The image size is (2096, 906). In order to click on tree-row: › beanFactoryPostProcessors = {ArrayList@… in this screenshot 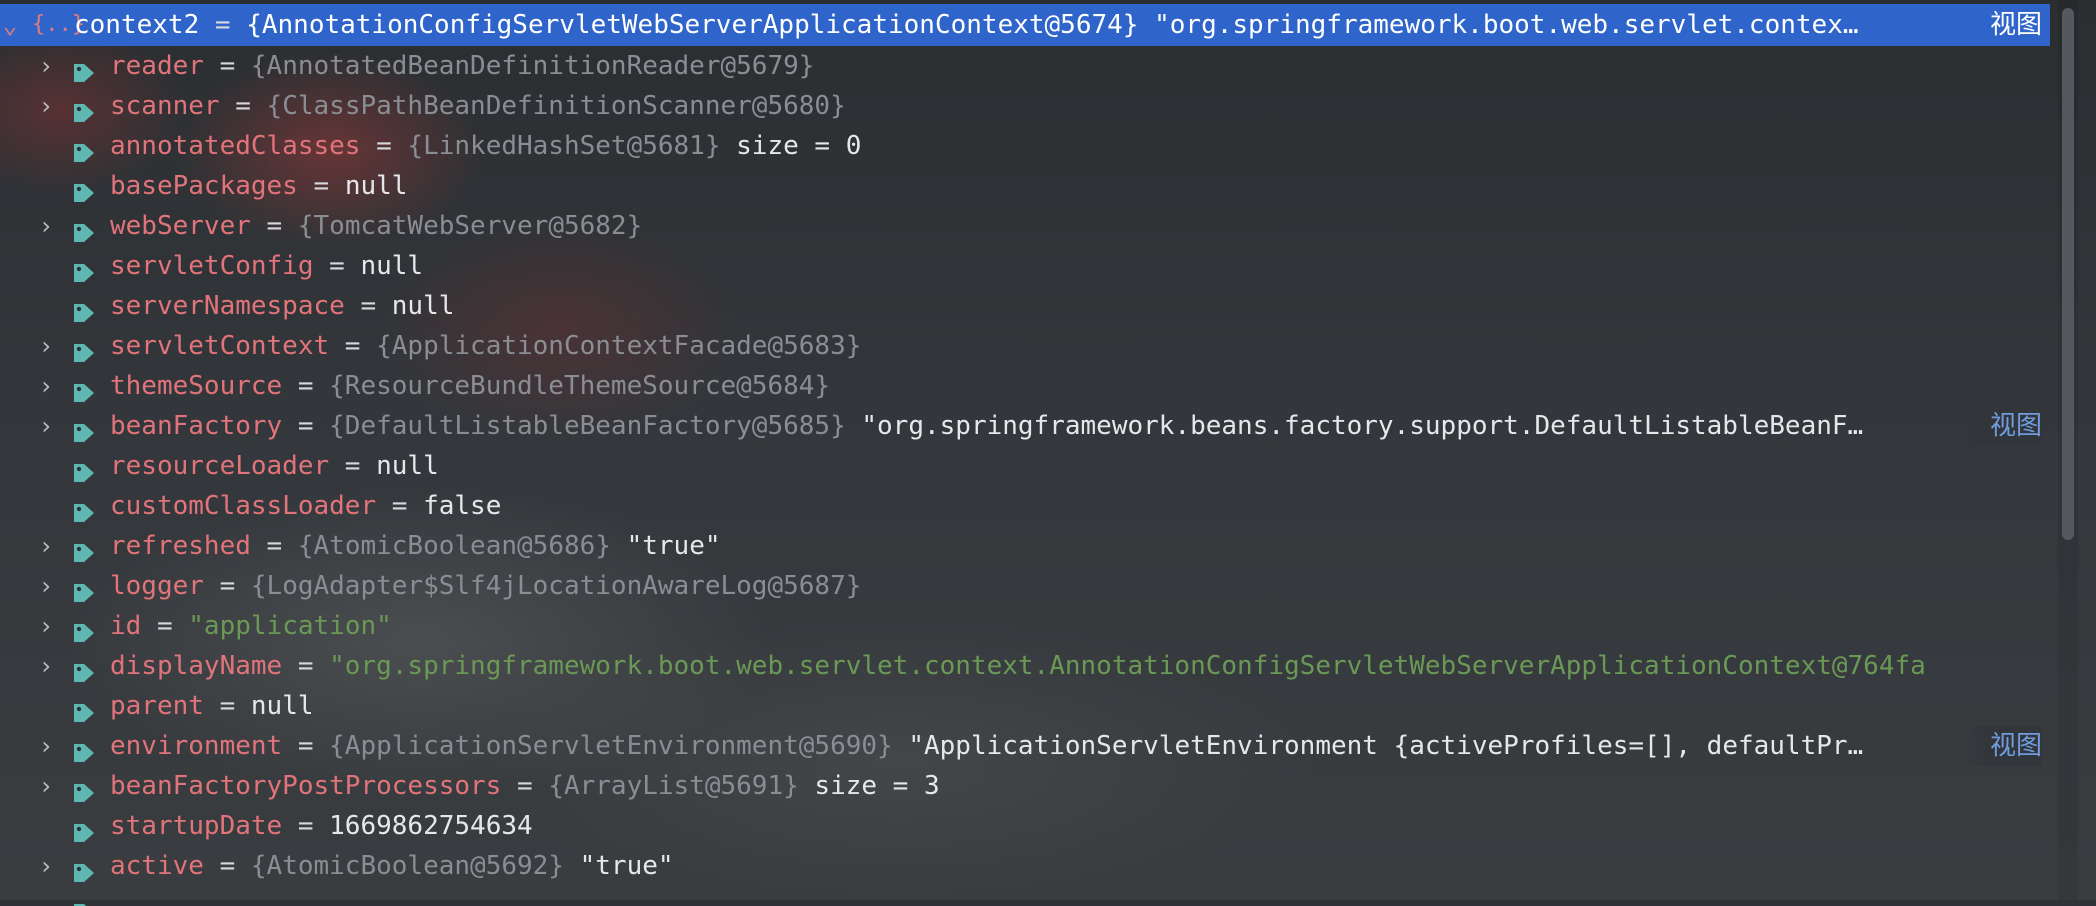, I will do `click(1025, 786)`.